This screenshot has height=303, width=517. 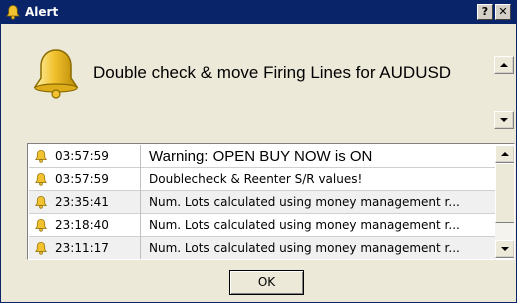 What do you see at coordinates (485, 12) in the screenshot?
I see `help-button: ?` at bounding box center [485, 12].